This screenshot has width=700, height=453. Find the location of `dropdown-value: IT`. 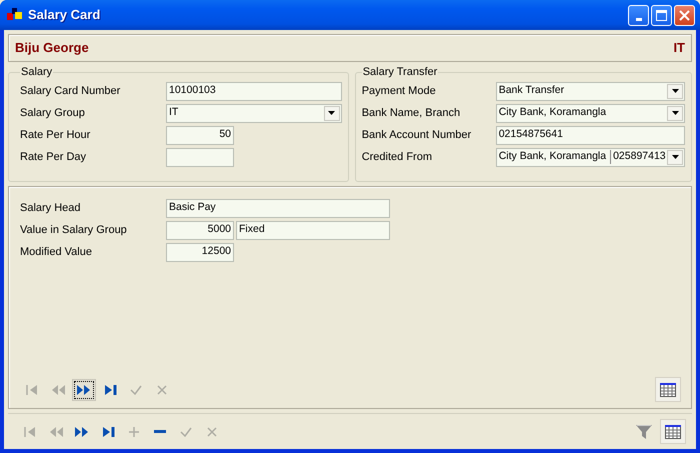

dropdown-value: IT is located at coordinates (174, 112).